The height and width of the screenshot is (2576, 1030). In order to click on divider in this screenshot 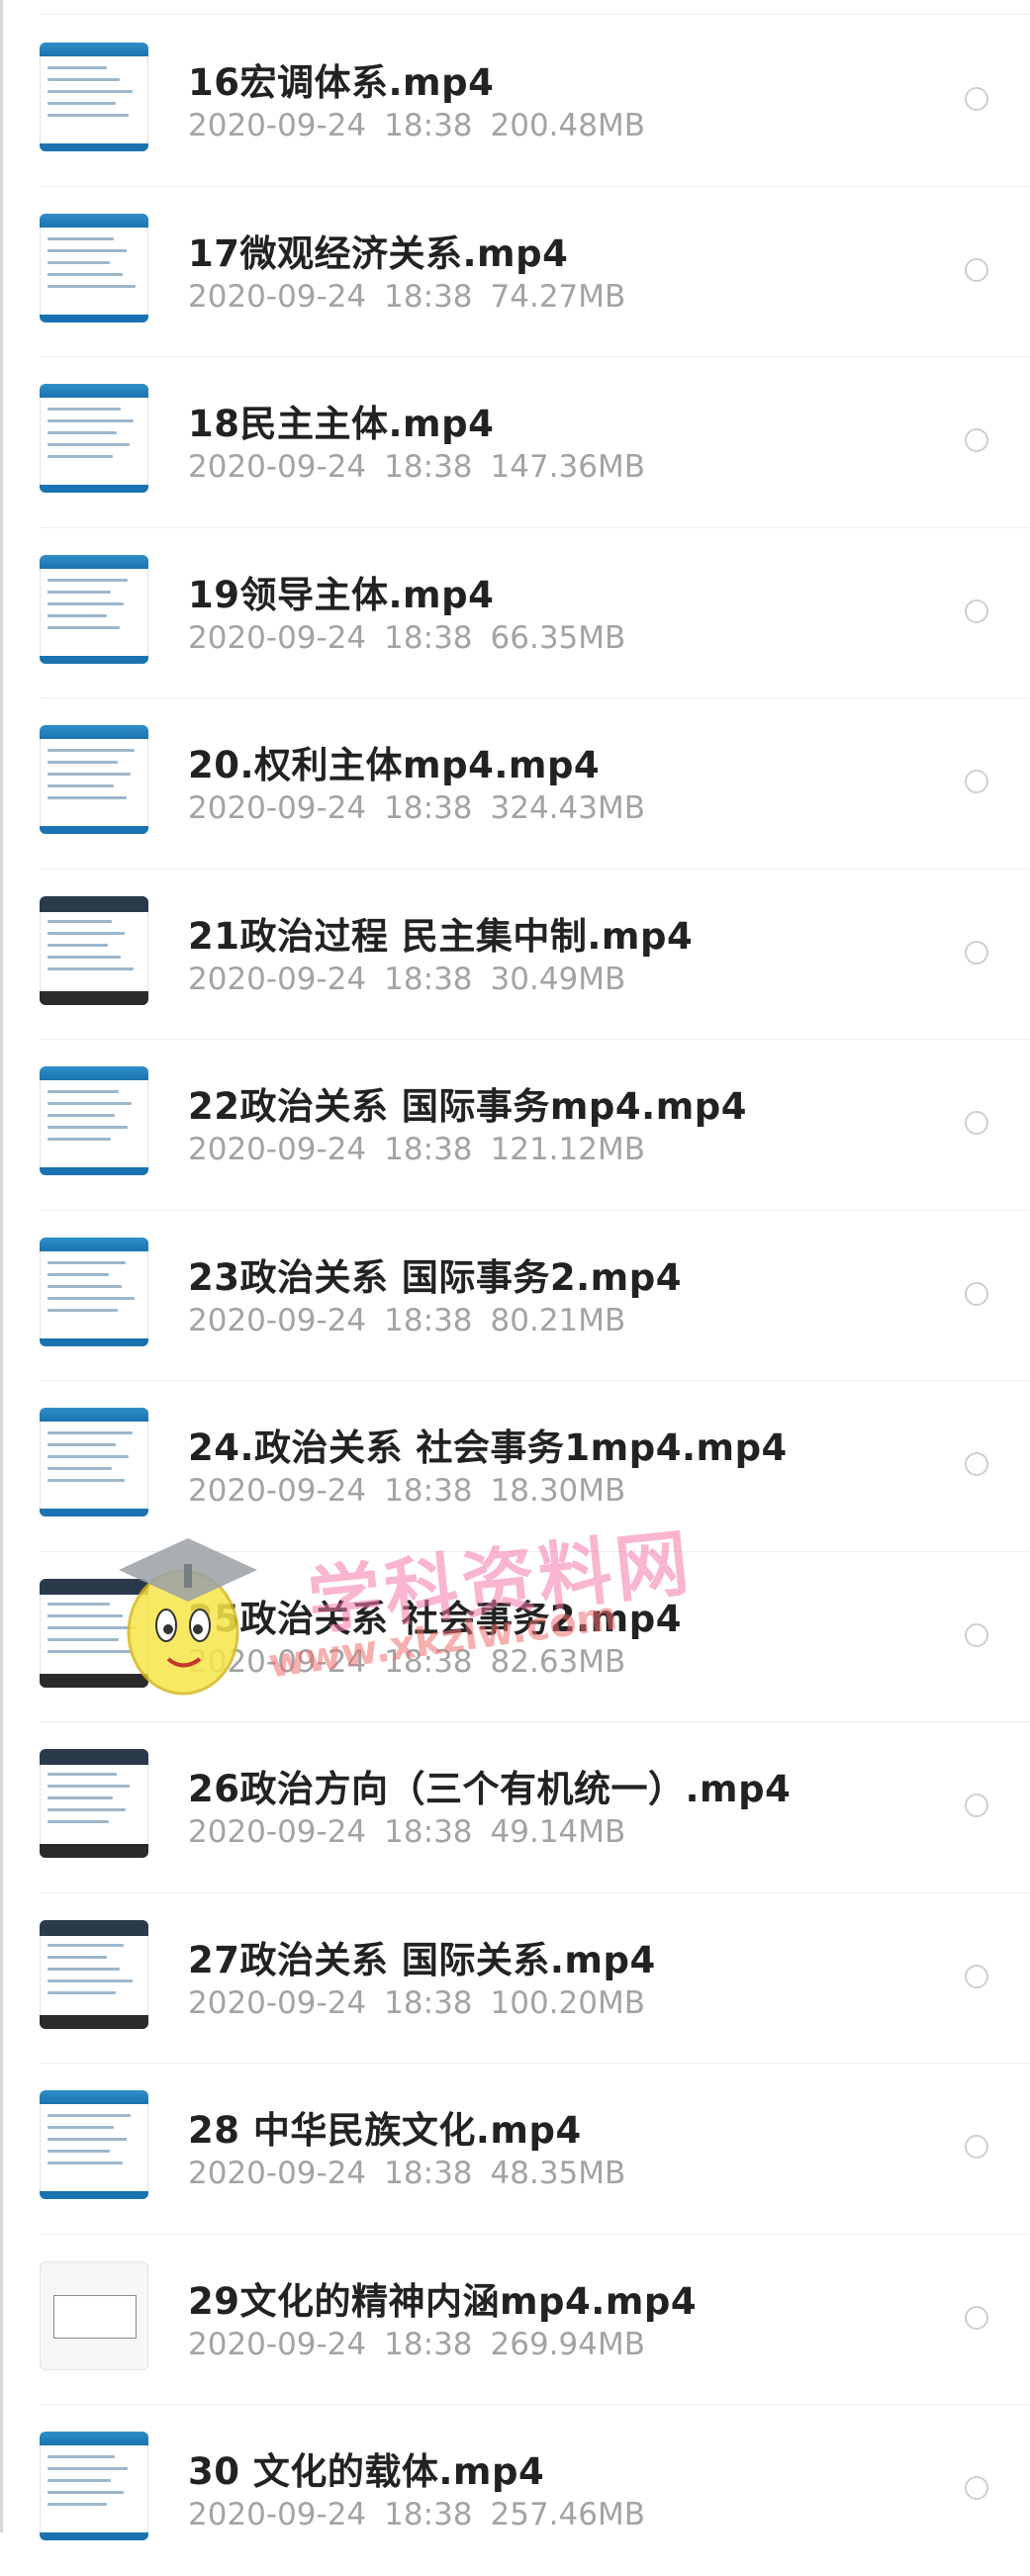, I will do `click(535, 14)`.